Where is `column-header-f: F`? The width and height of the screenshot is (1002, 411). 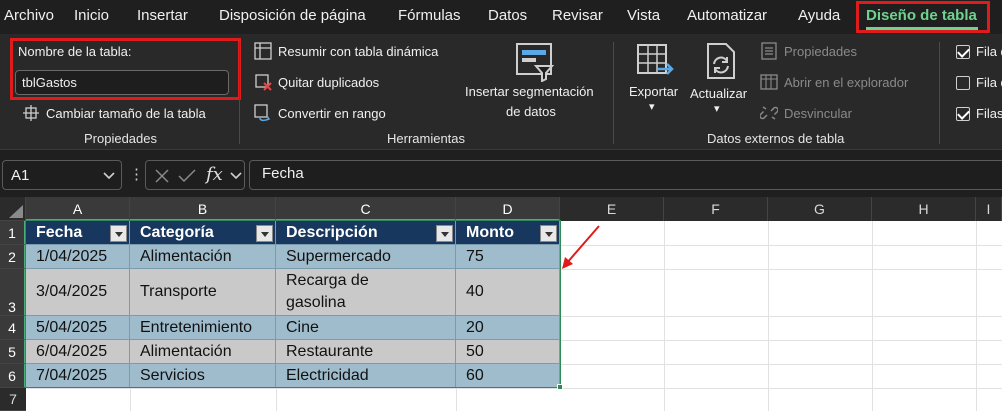 column-header-f: F is located at coordinates (716, 209).